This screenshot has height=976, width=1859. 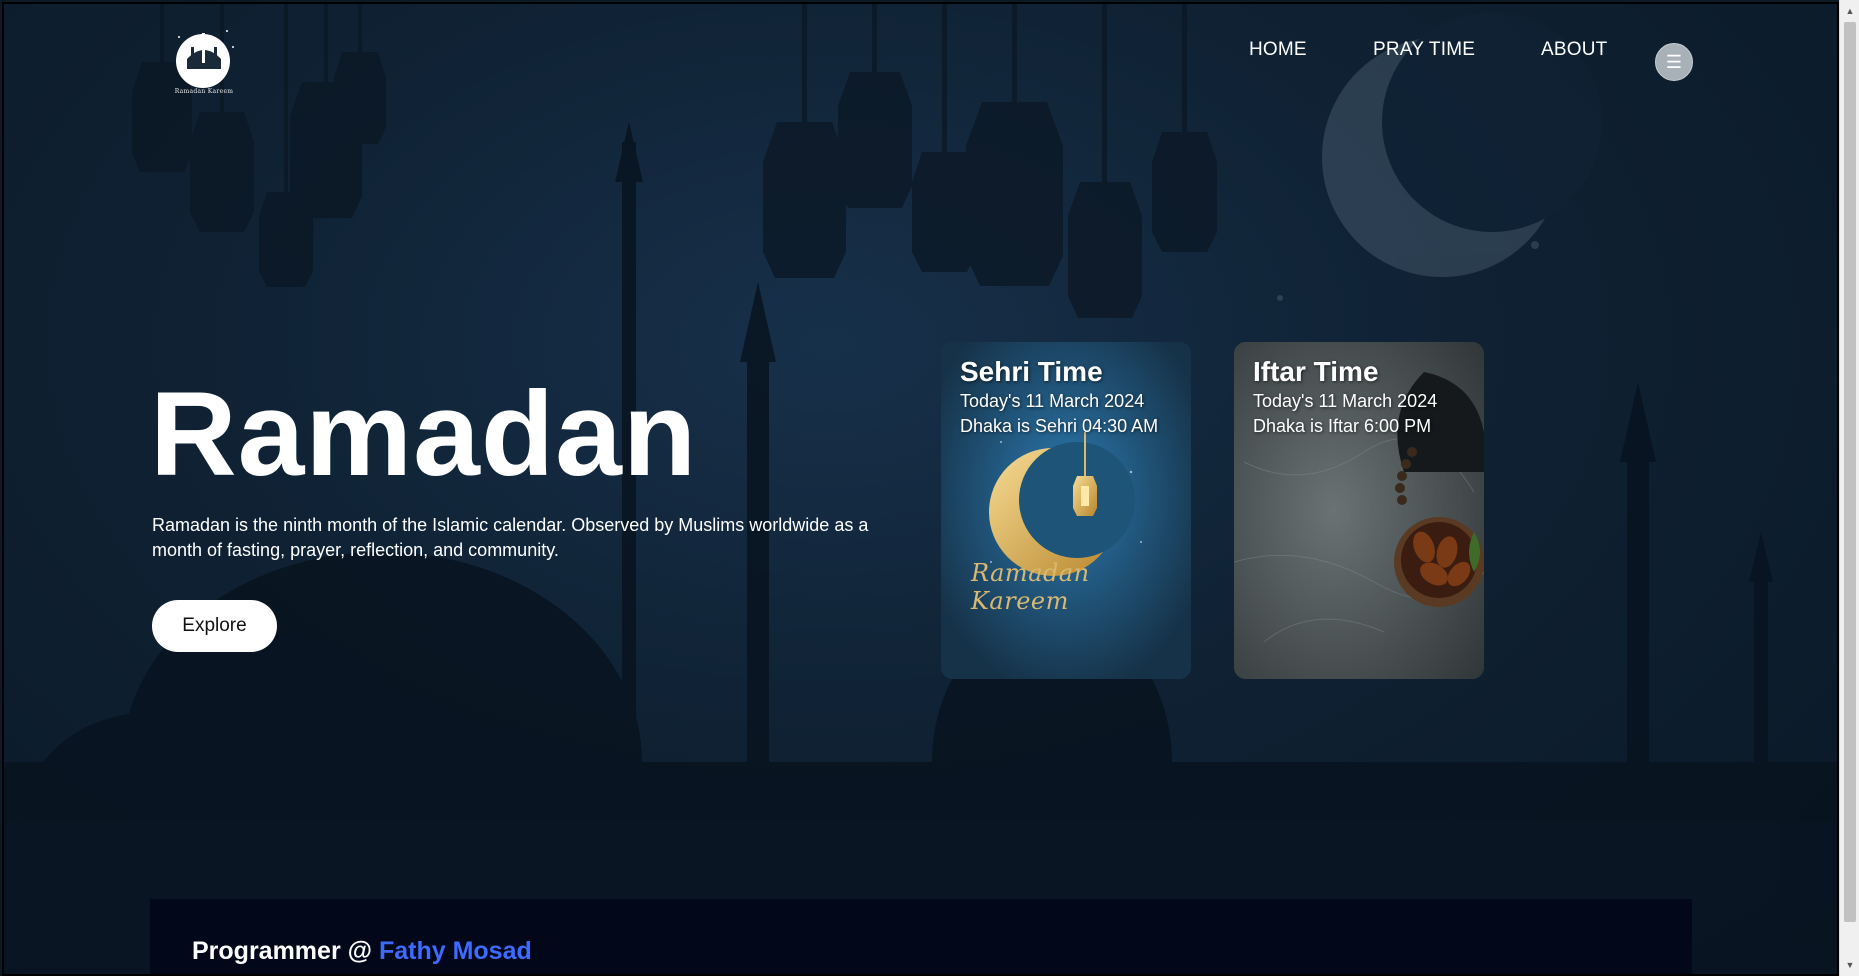 What do you see at coordinates (1316, 371) in the screenshot?
I see `iftar-card-title: Iftar Time` at bounding box center [1316, 371].